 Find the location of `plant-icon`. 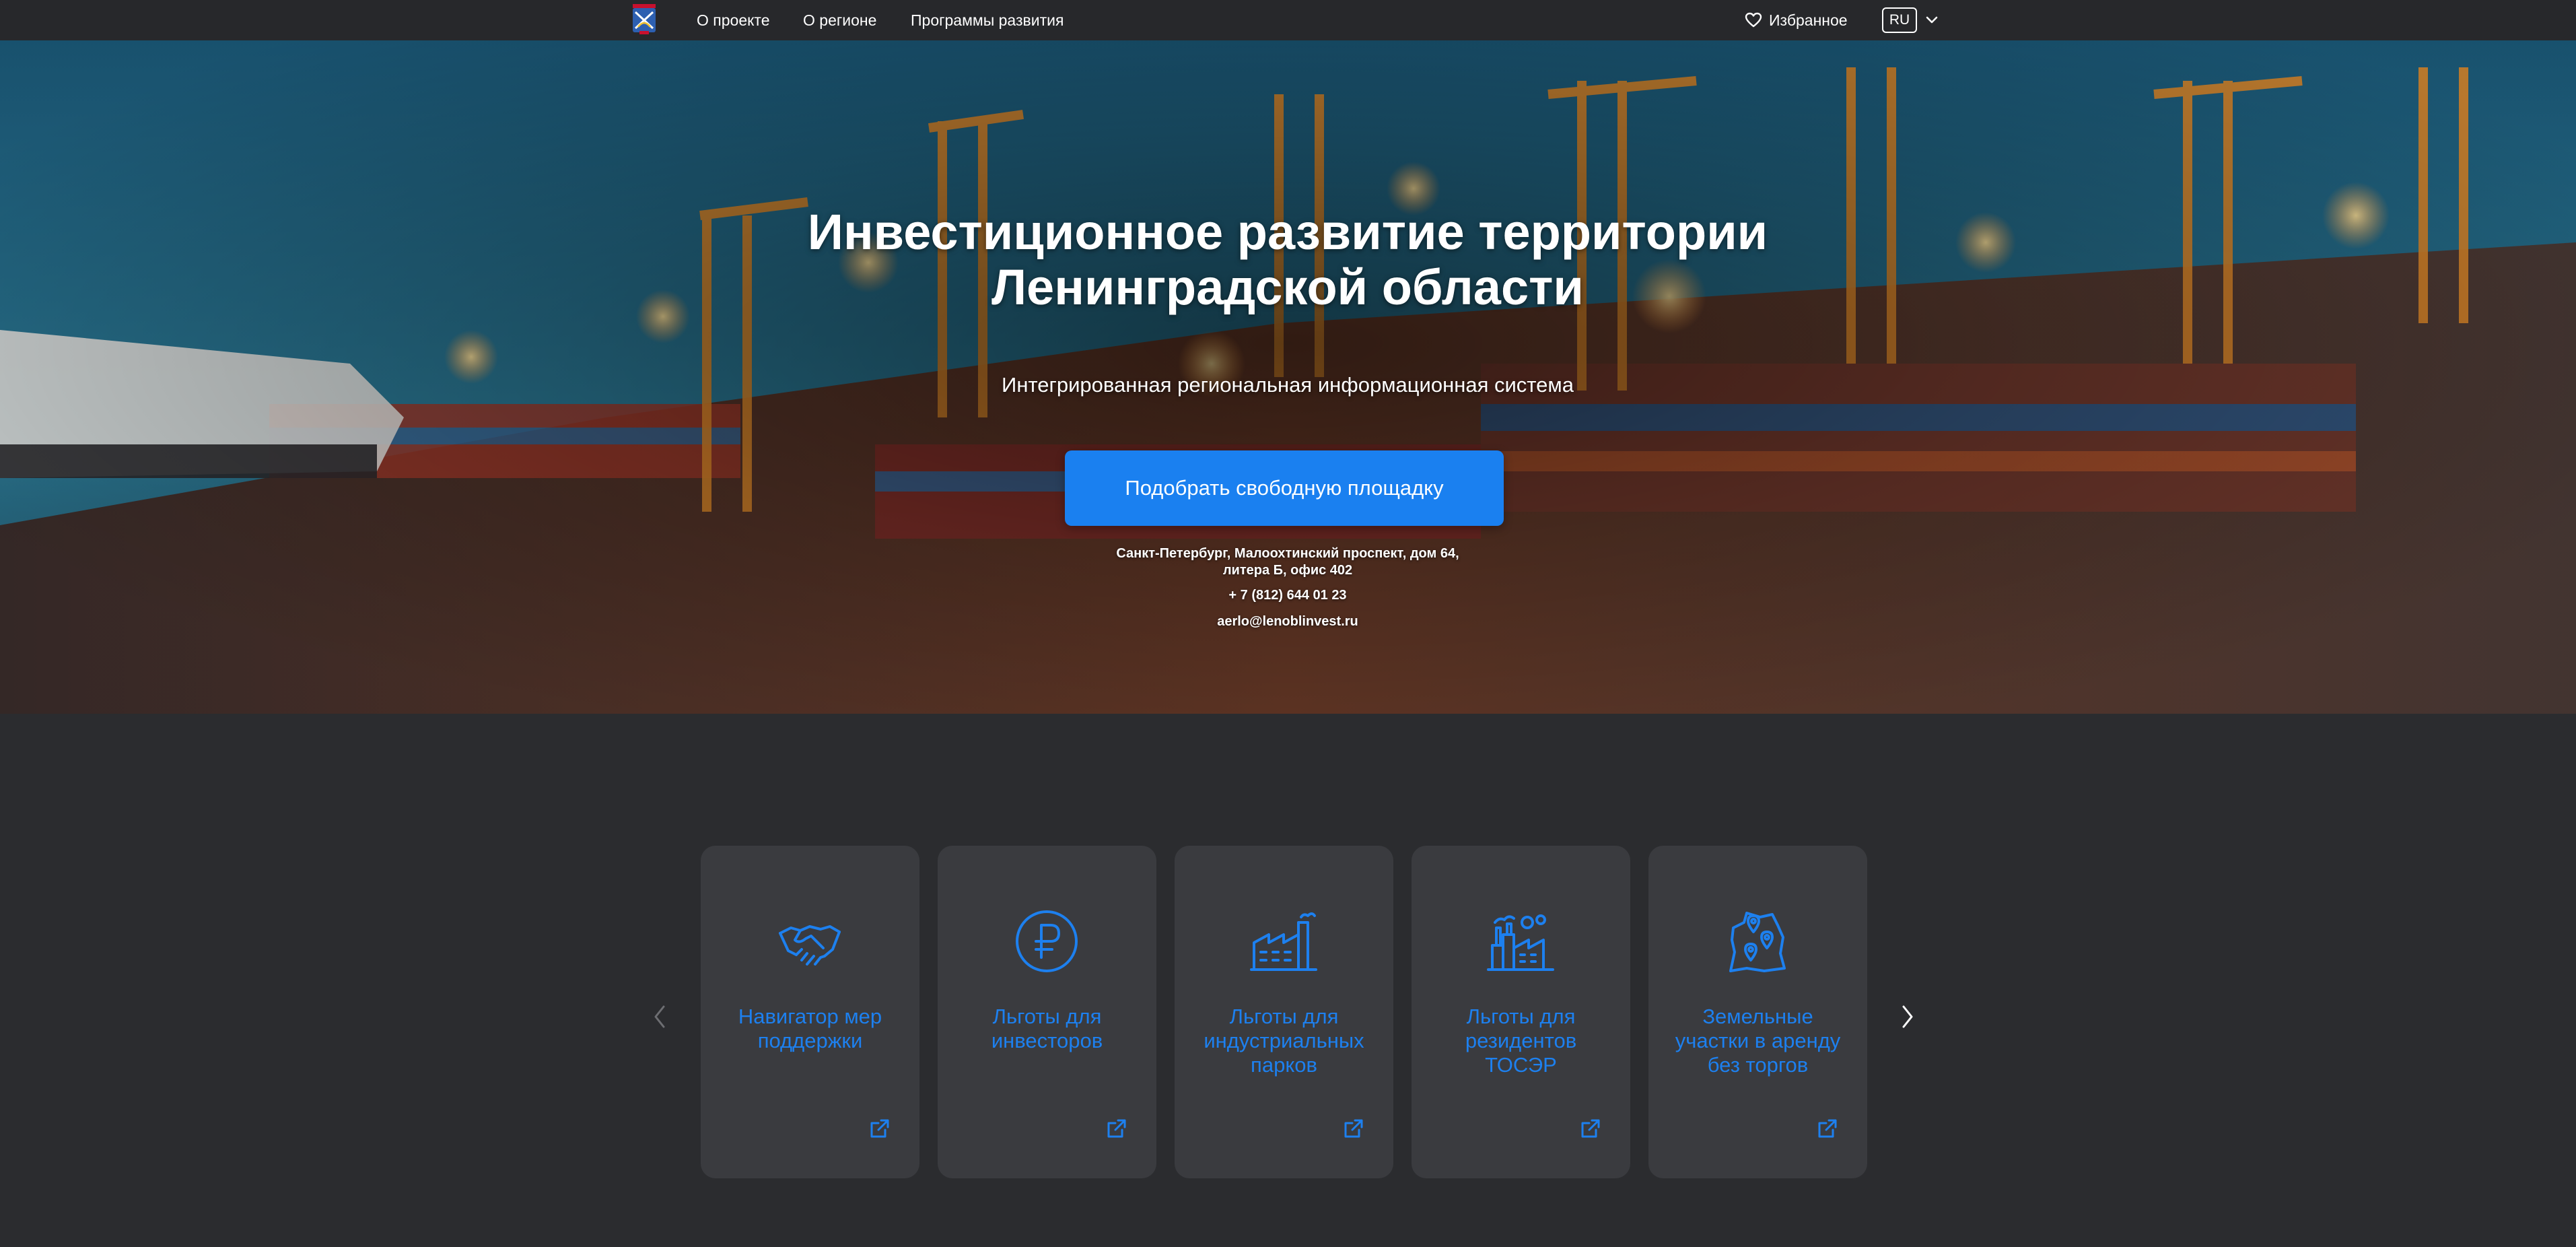

plant-icon is located at coordinates (1520, 943).